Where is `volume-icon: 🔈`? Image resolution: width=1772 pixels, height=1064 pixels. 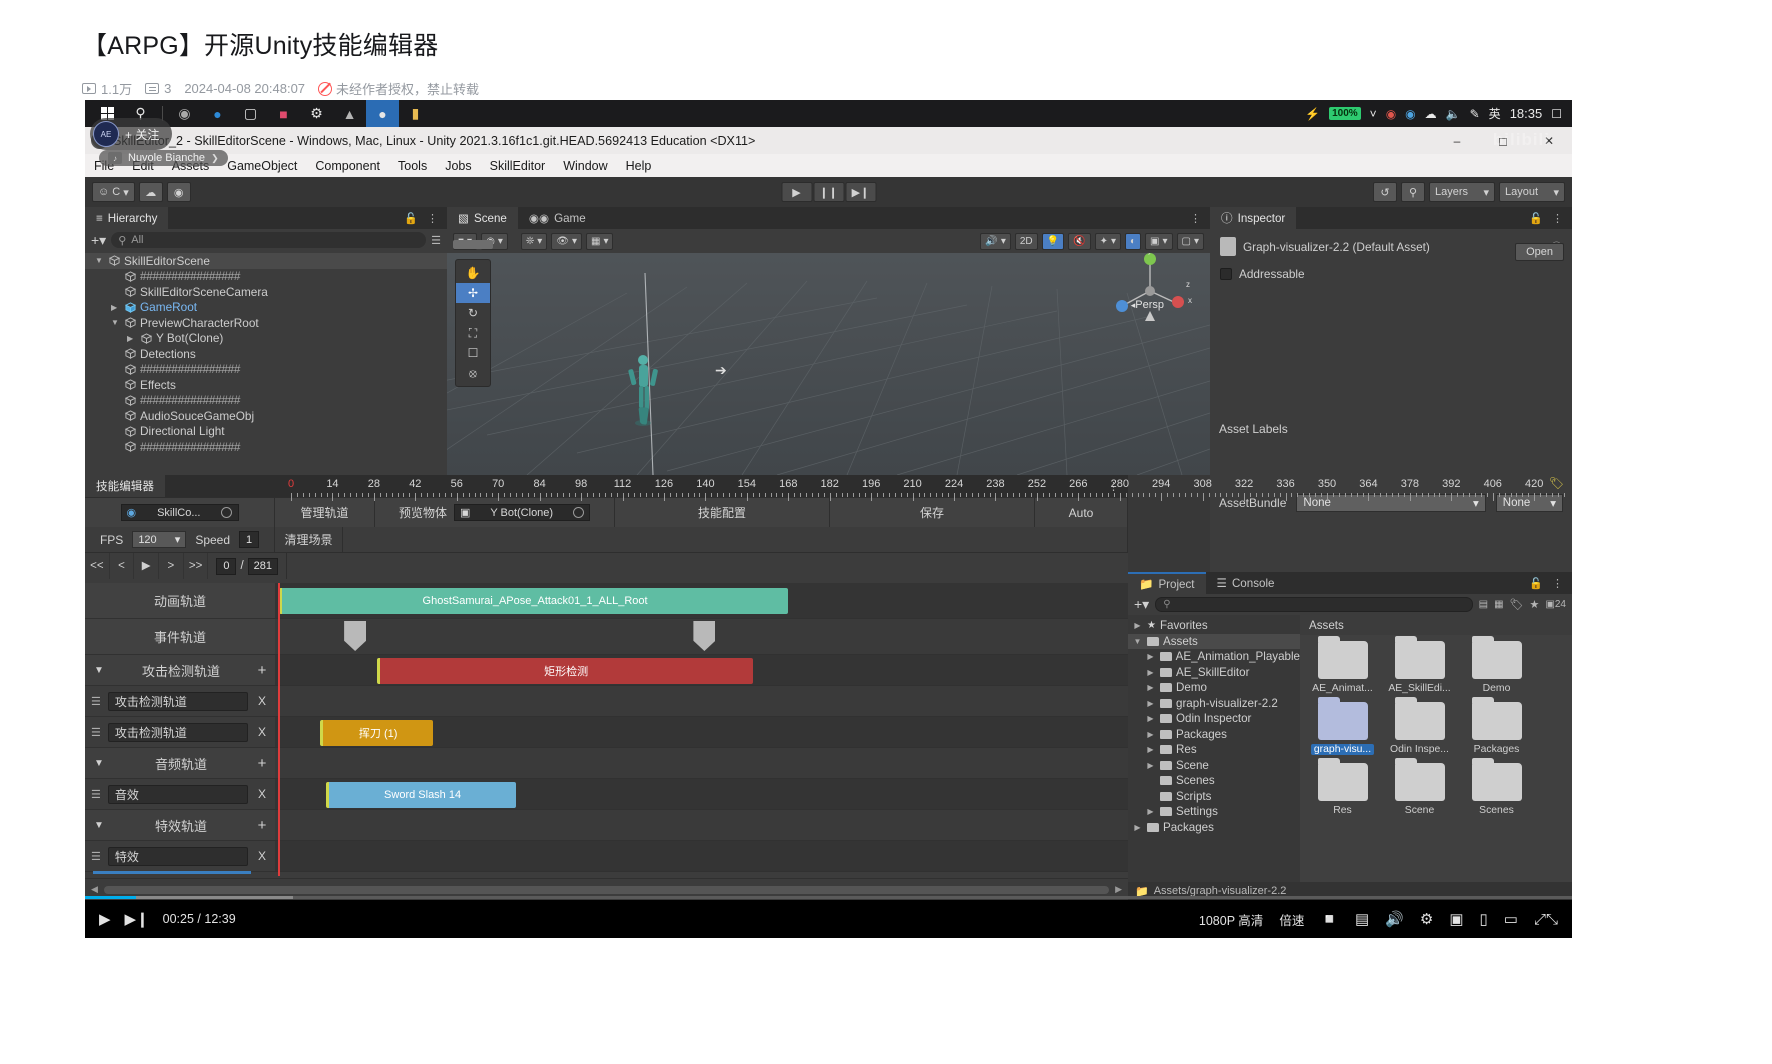
volume-icon: 🔈 is located at coordinates (1453, 114).